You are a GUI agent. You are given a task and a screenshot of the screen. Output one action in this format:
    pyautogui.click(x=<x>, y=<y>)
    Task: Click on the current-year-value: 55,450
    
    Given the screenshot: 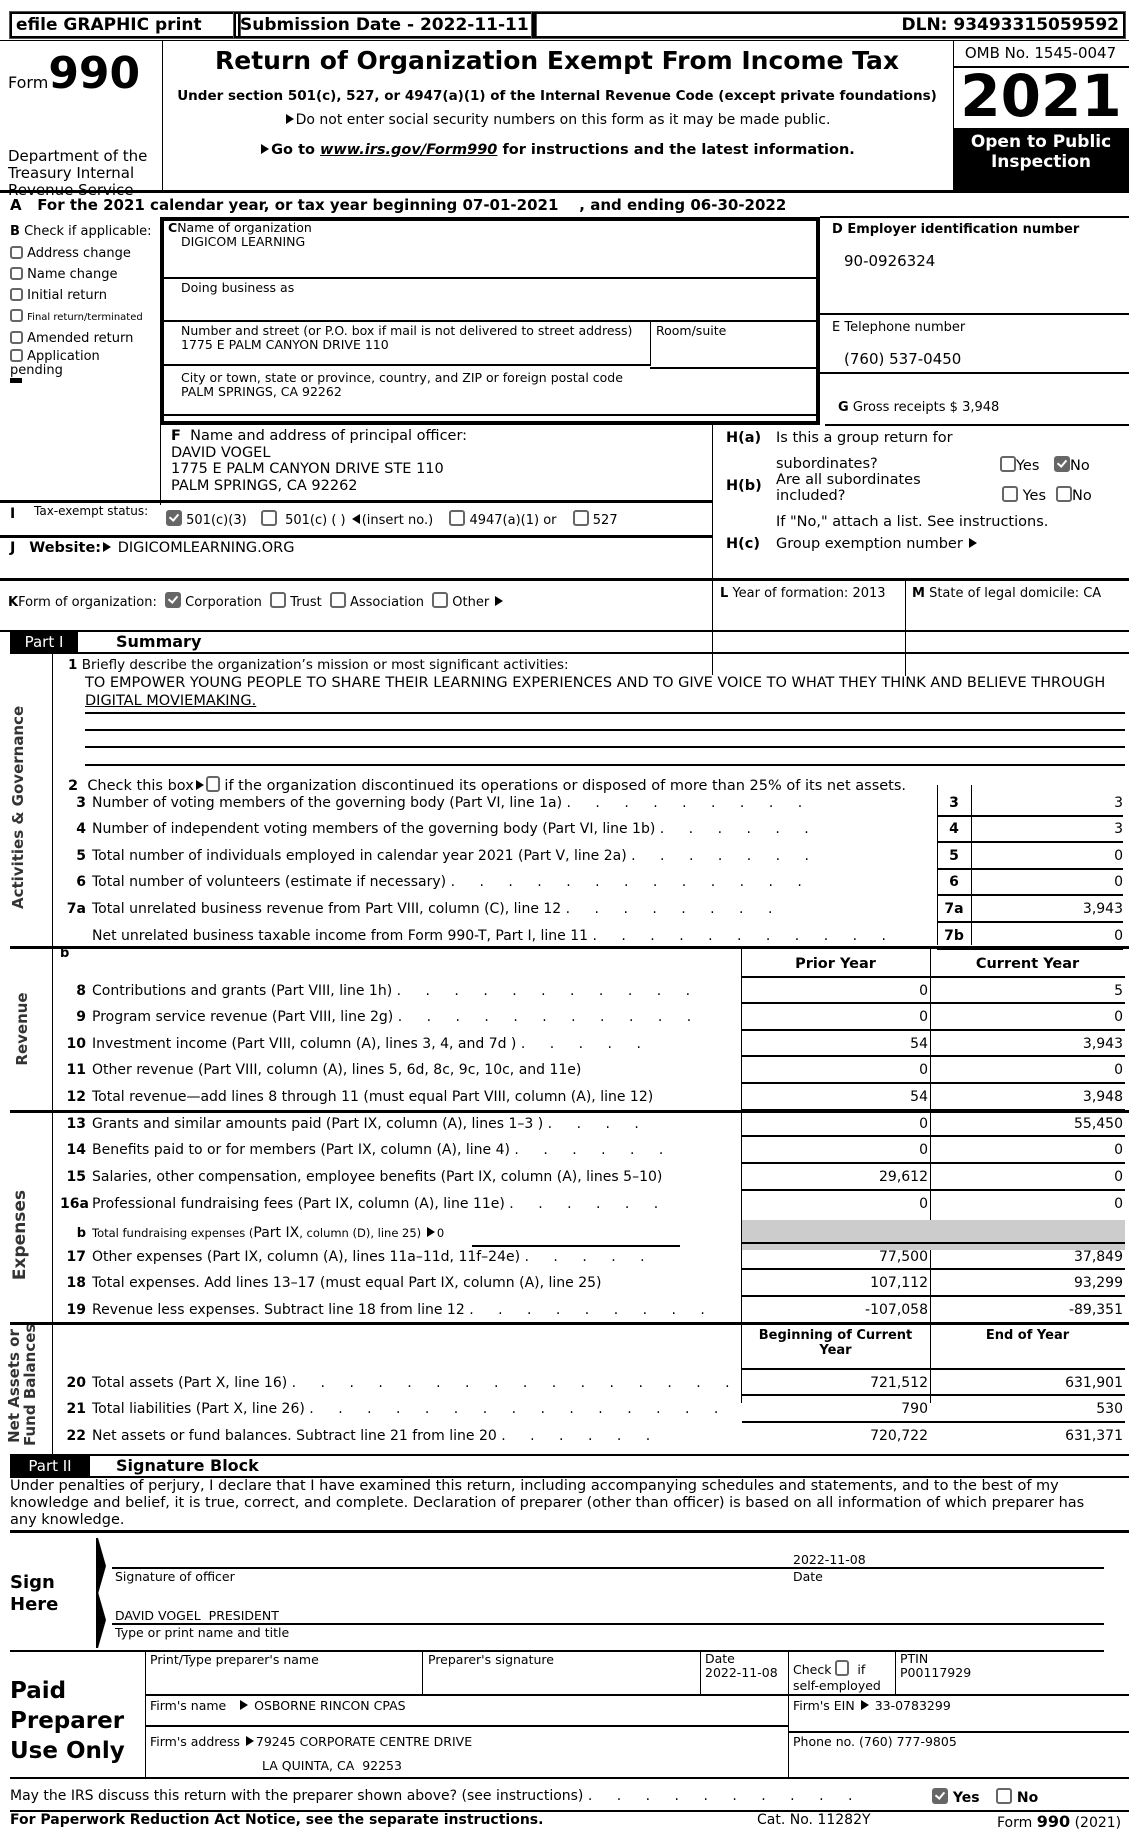 What is the action you would take?
    pyautogui.click(x=1098, y=1124)
    